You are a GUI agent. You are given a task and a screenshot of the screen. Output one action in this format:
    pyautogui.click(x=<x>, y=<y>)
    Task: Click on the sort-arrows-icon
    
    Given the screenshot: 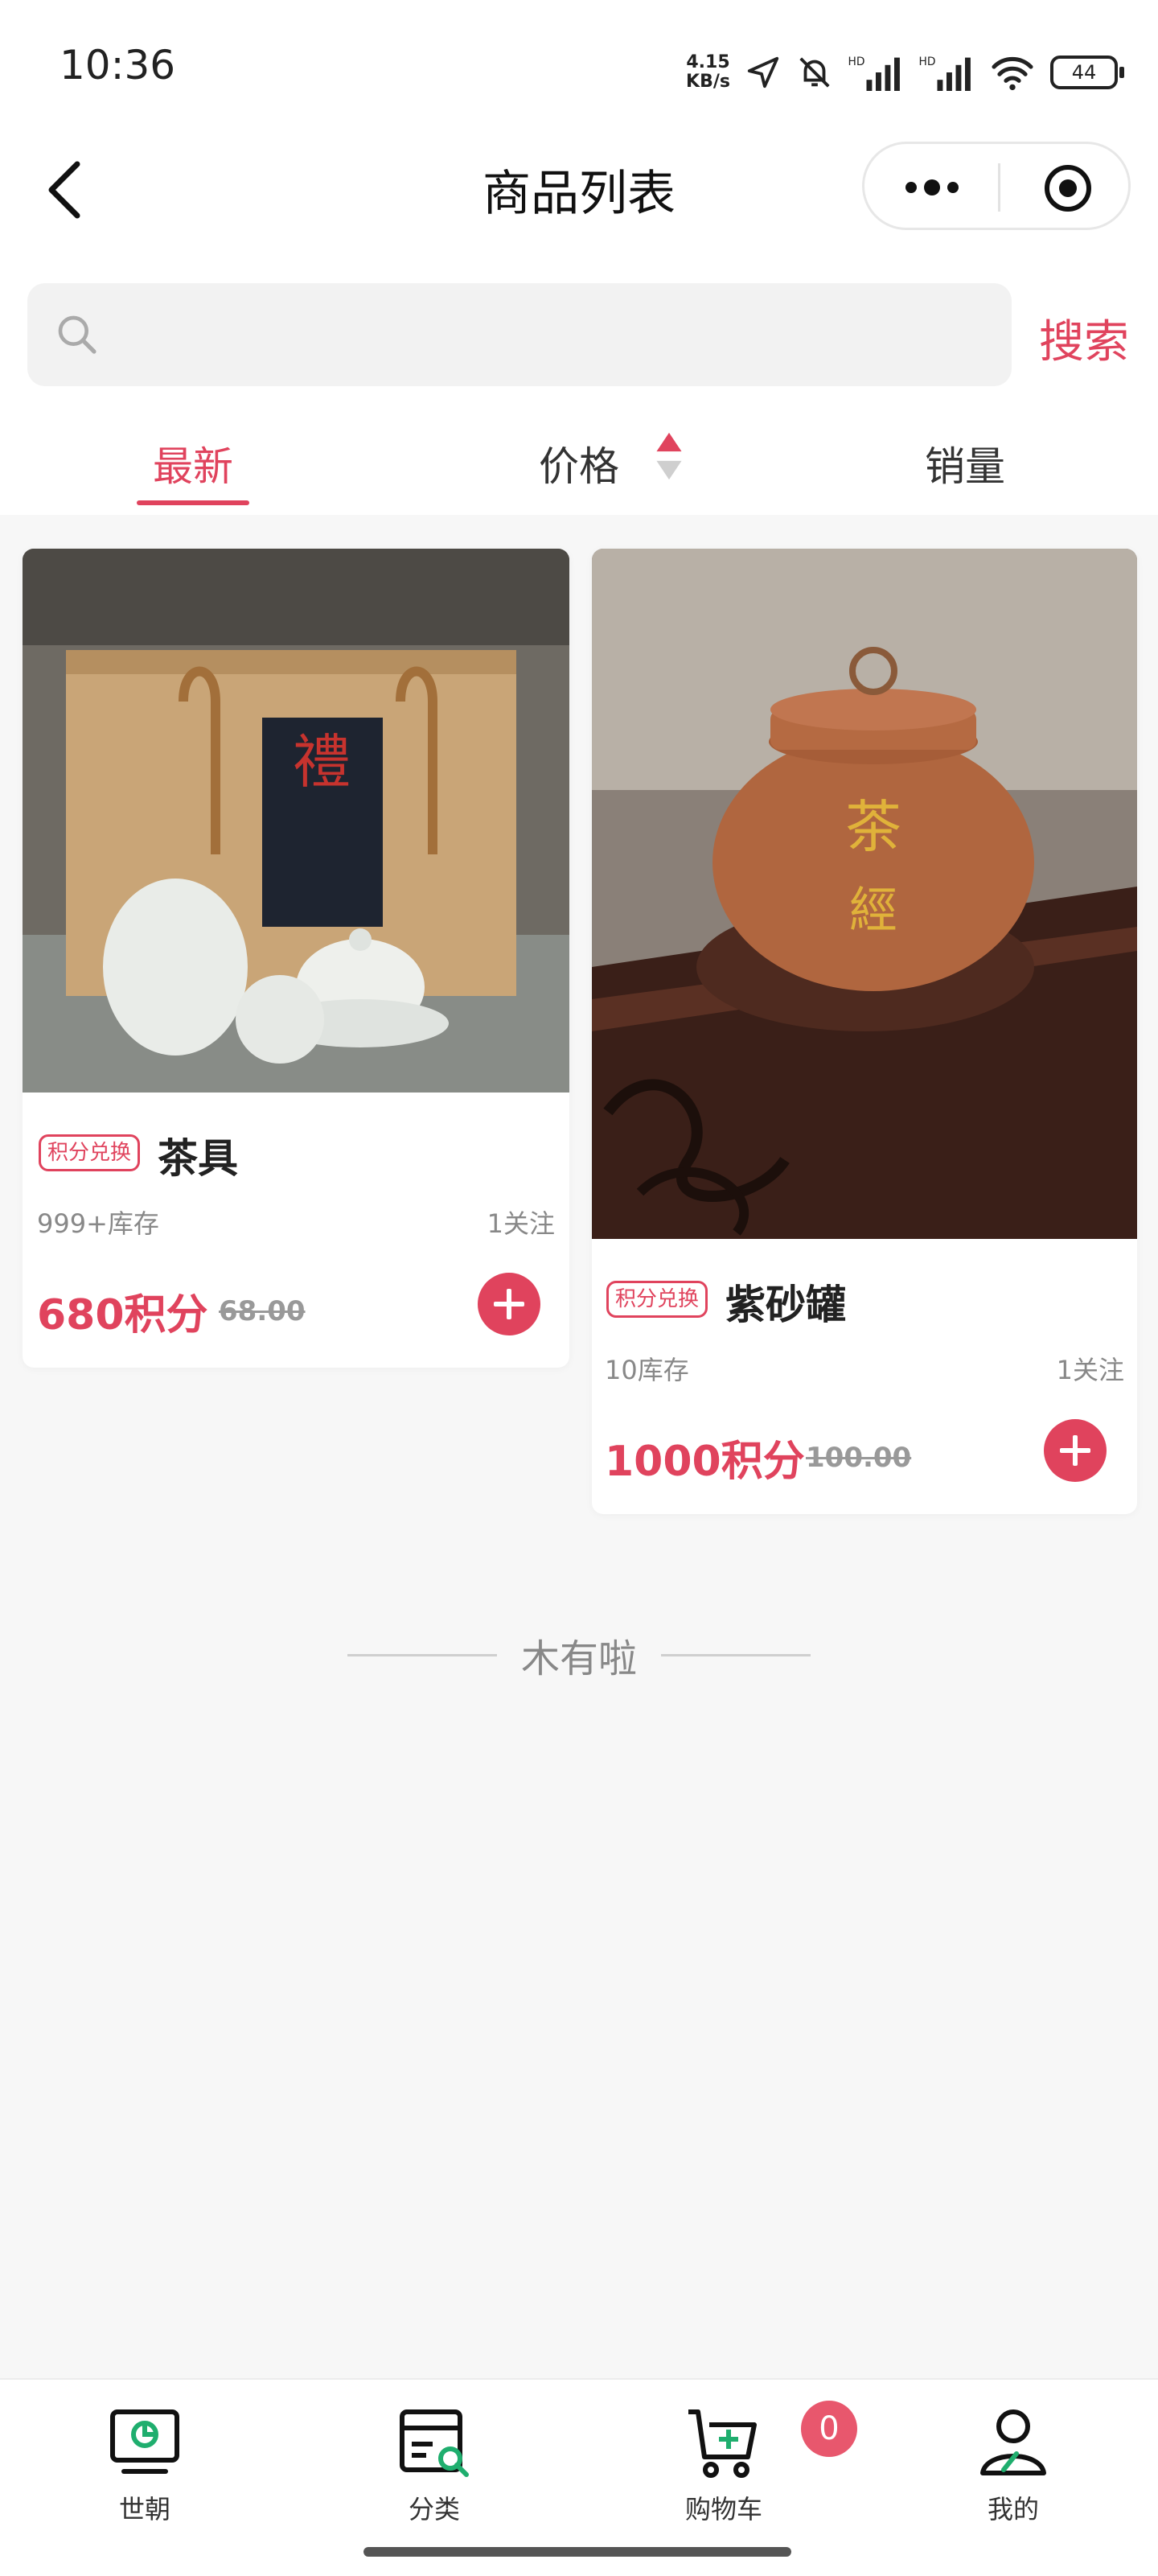 What is the action you would take?
    pyautogui.click(x=669, y=456)
    